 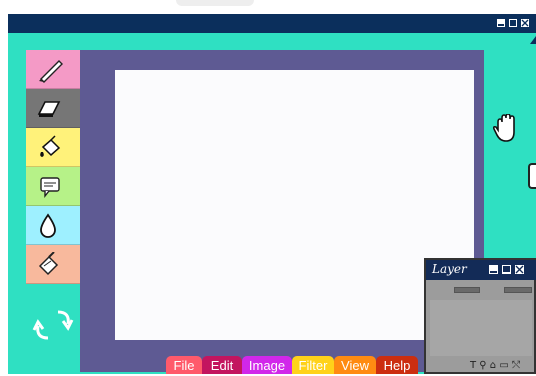 I want to click on tool-smudge, so click(x=53, y=264).